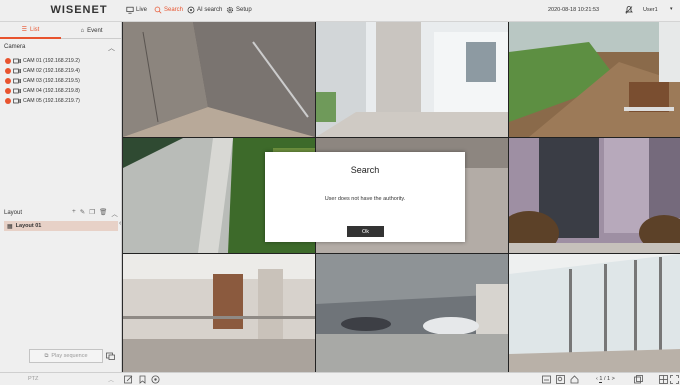 This screenshot has width=680, height=385. I want to click on ok-button: Ok, so click(365, 231).